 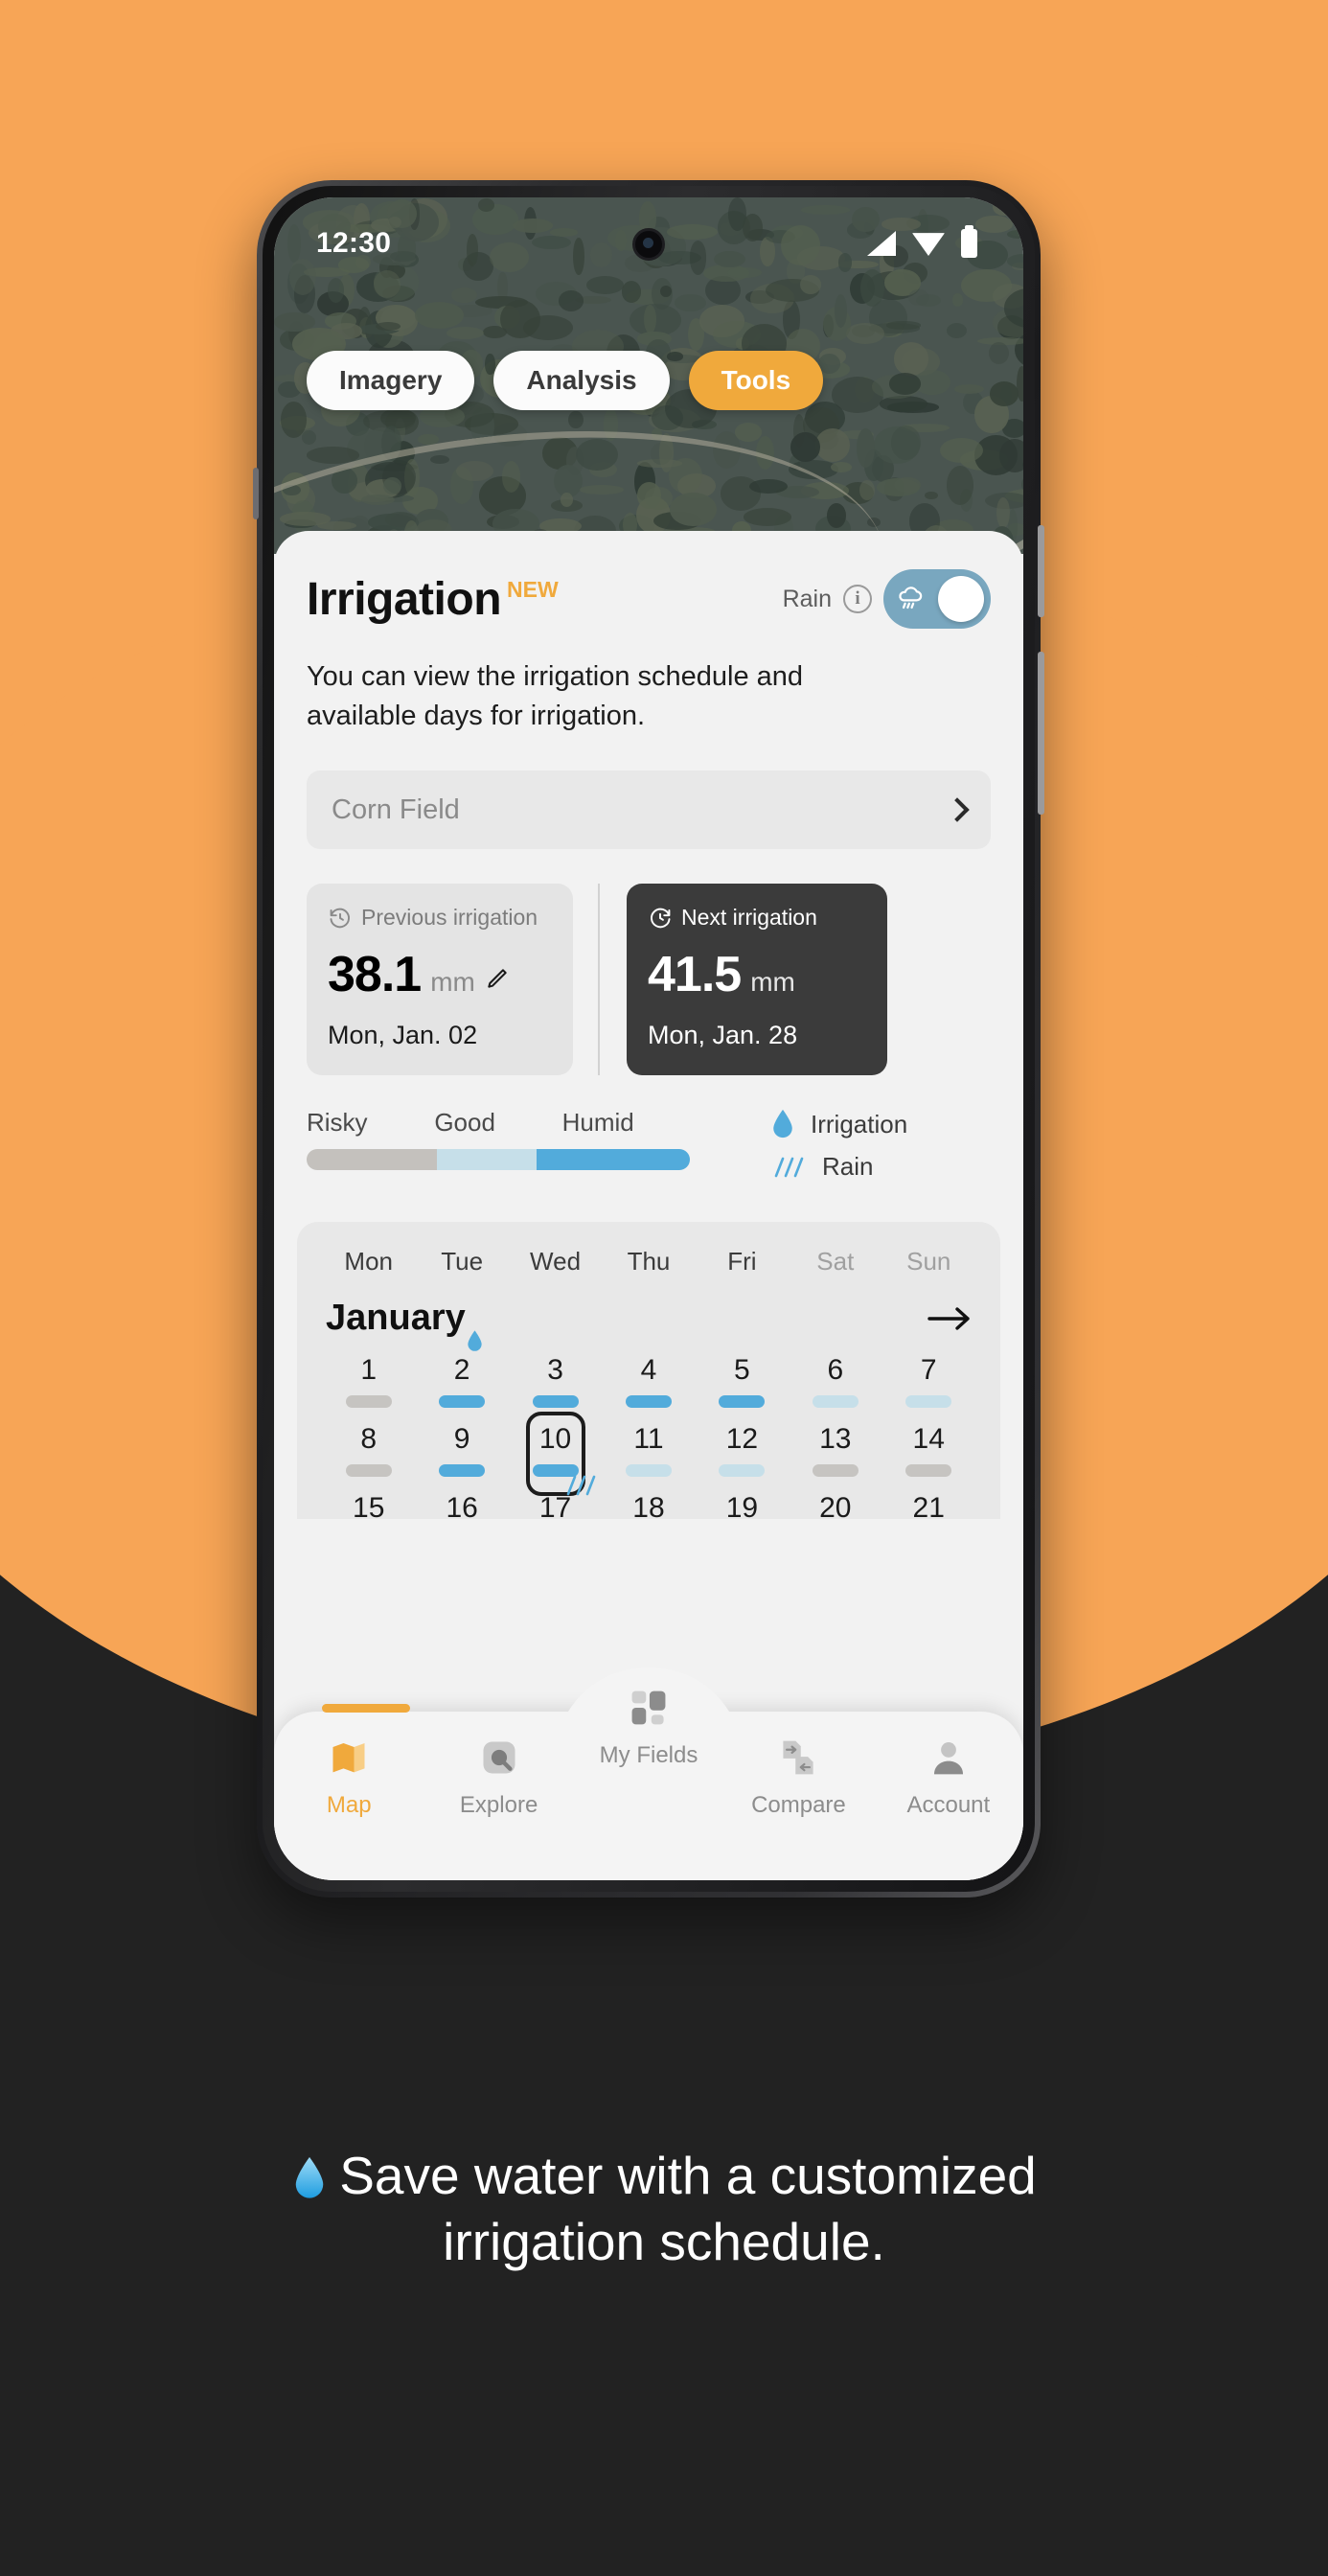 I want to click on status-time: 12:30, so click(x=354, y=243).